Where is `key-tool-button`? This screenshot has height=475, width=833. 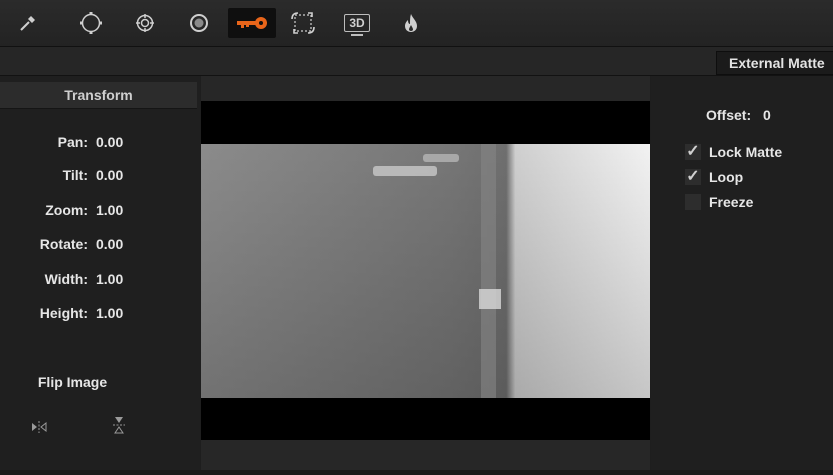
key-tool-button is located at coordinates (252, 23).